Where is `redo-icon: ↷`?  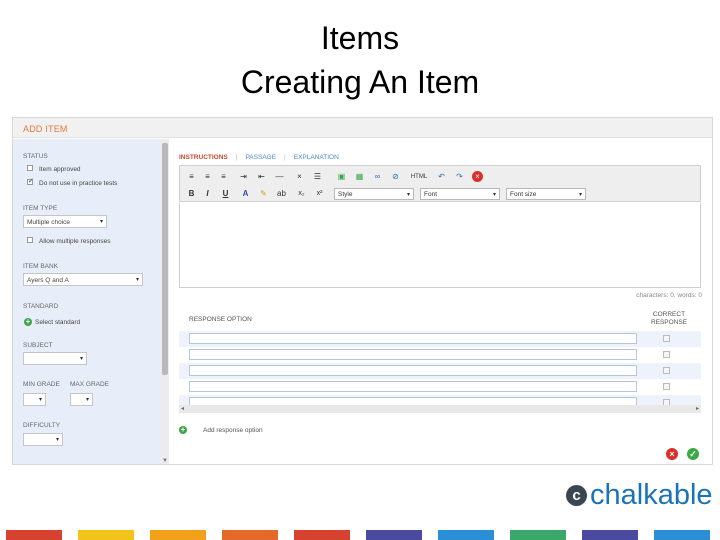
redo-icon: ↷ is located at coordinates (459, 177).